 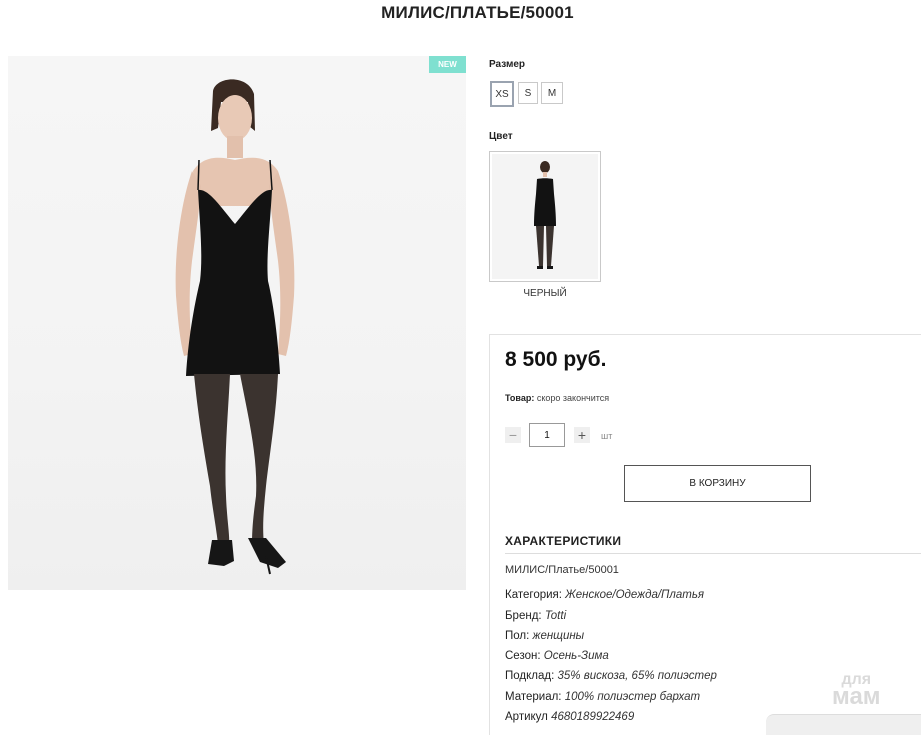 I want to click on stock-label: Товар:, so click(x=520, y=398).